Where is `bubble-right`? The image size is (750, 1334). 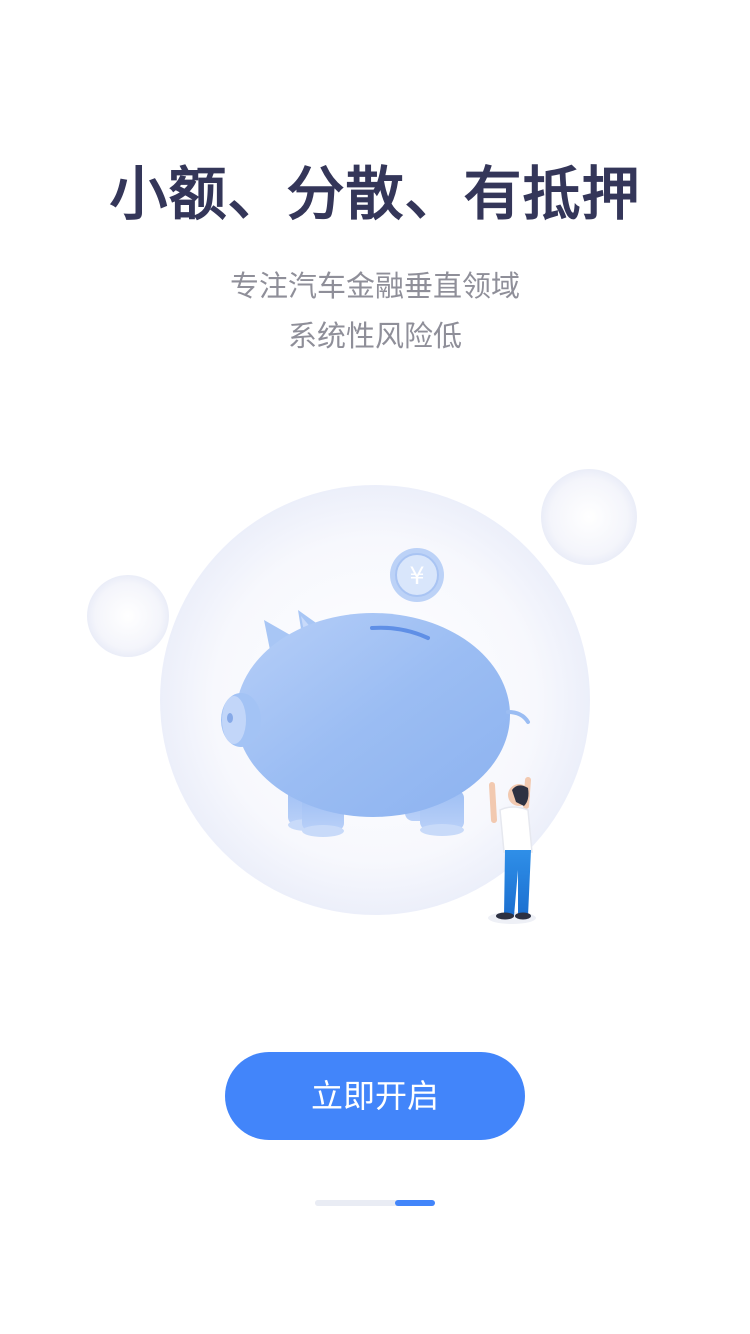 bubble-right is located at coordinates (589, 517).